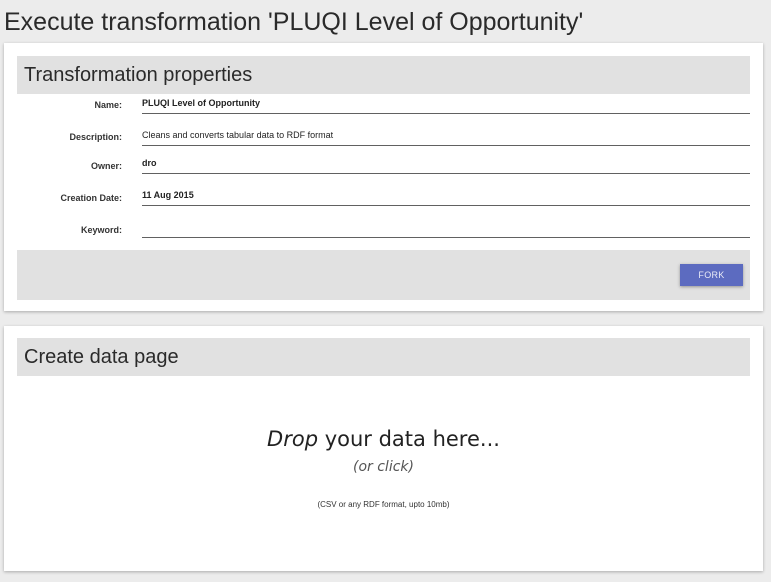 The image size is (771, 582). I want to click on keyword-field, so click(446, 229).